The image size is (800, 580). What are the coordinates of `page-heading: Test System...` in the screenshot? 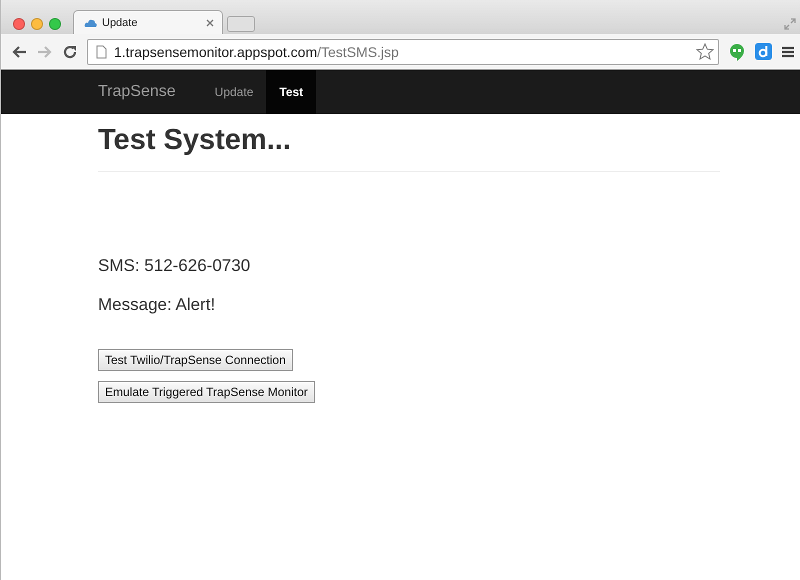 It's located at (409, 148).